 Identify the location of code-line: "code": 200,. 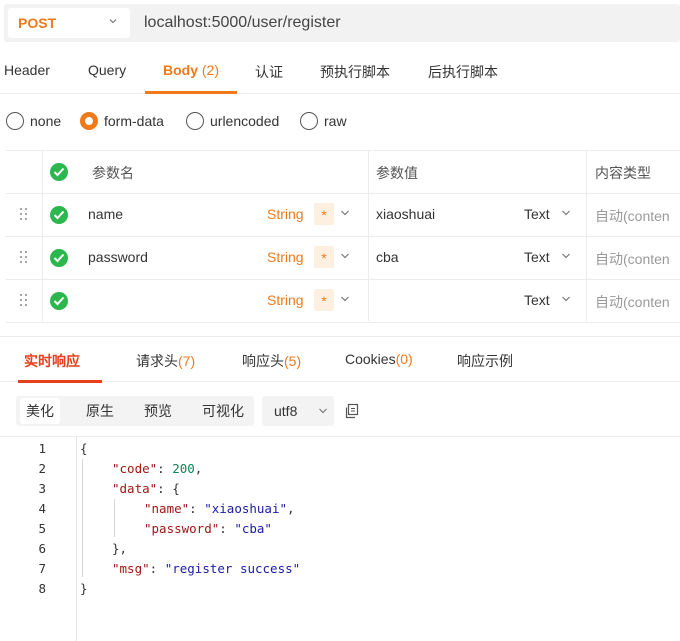
(157, 468).